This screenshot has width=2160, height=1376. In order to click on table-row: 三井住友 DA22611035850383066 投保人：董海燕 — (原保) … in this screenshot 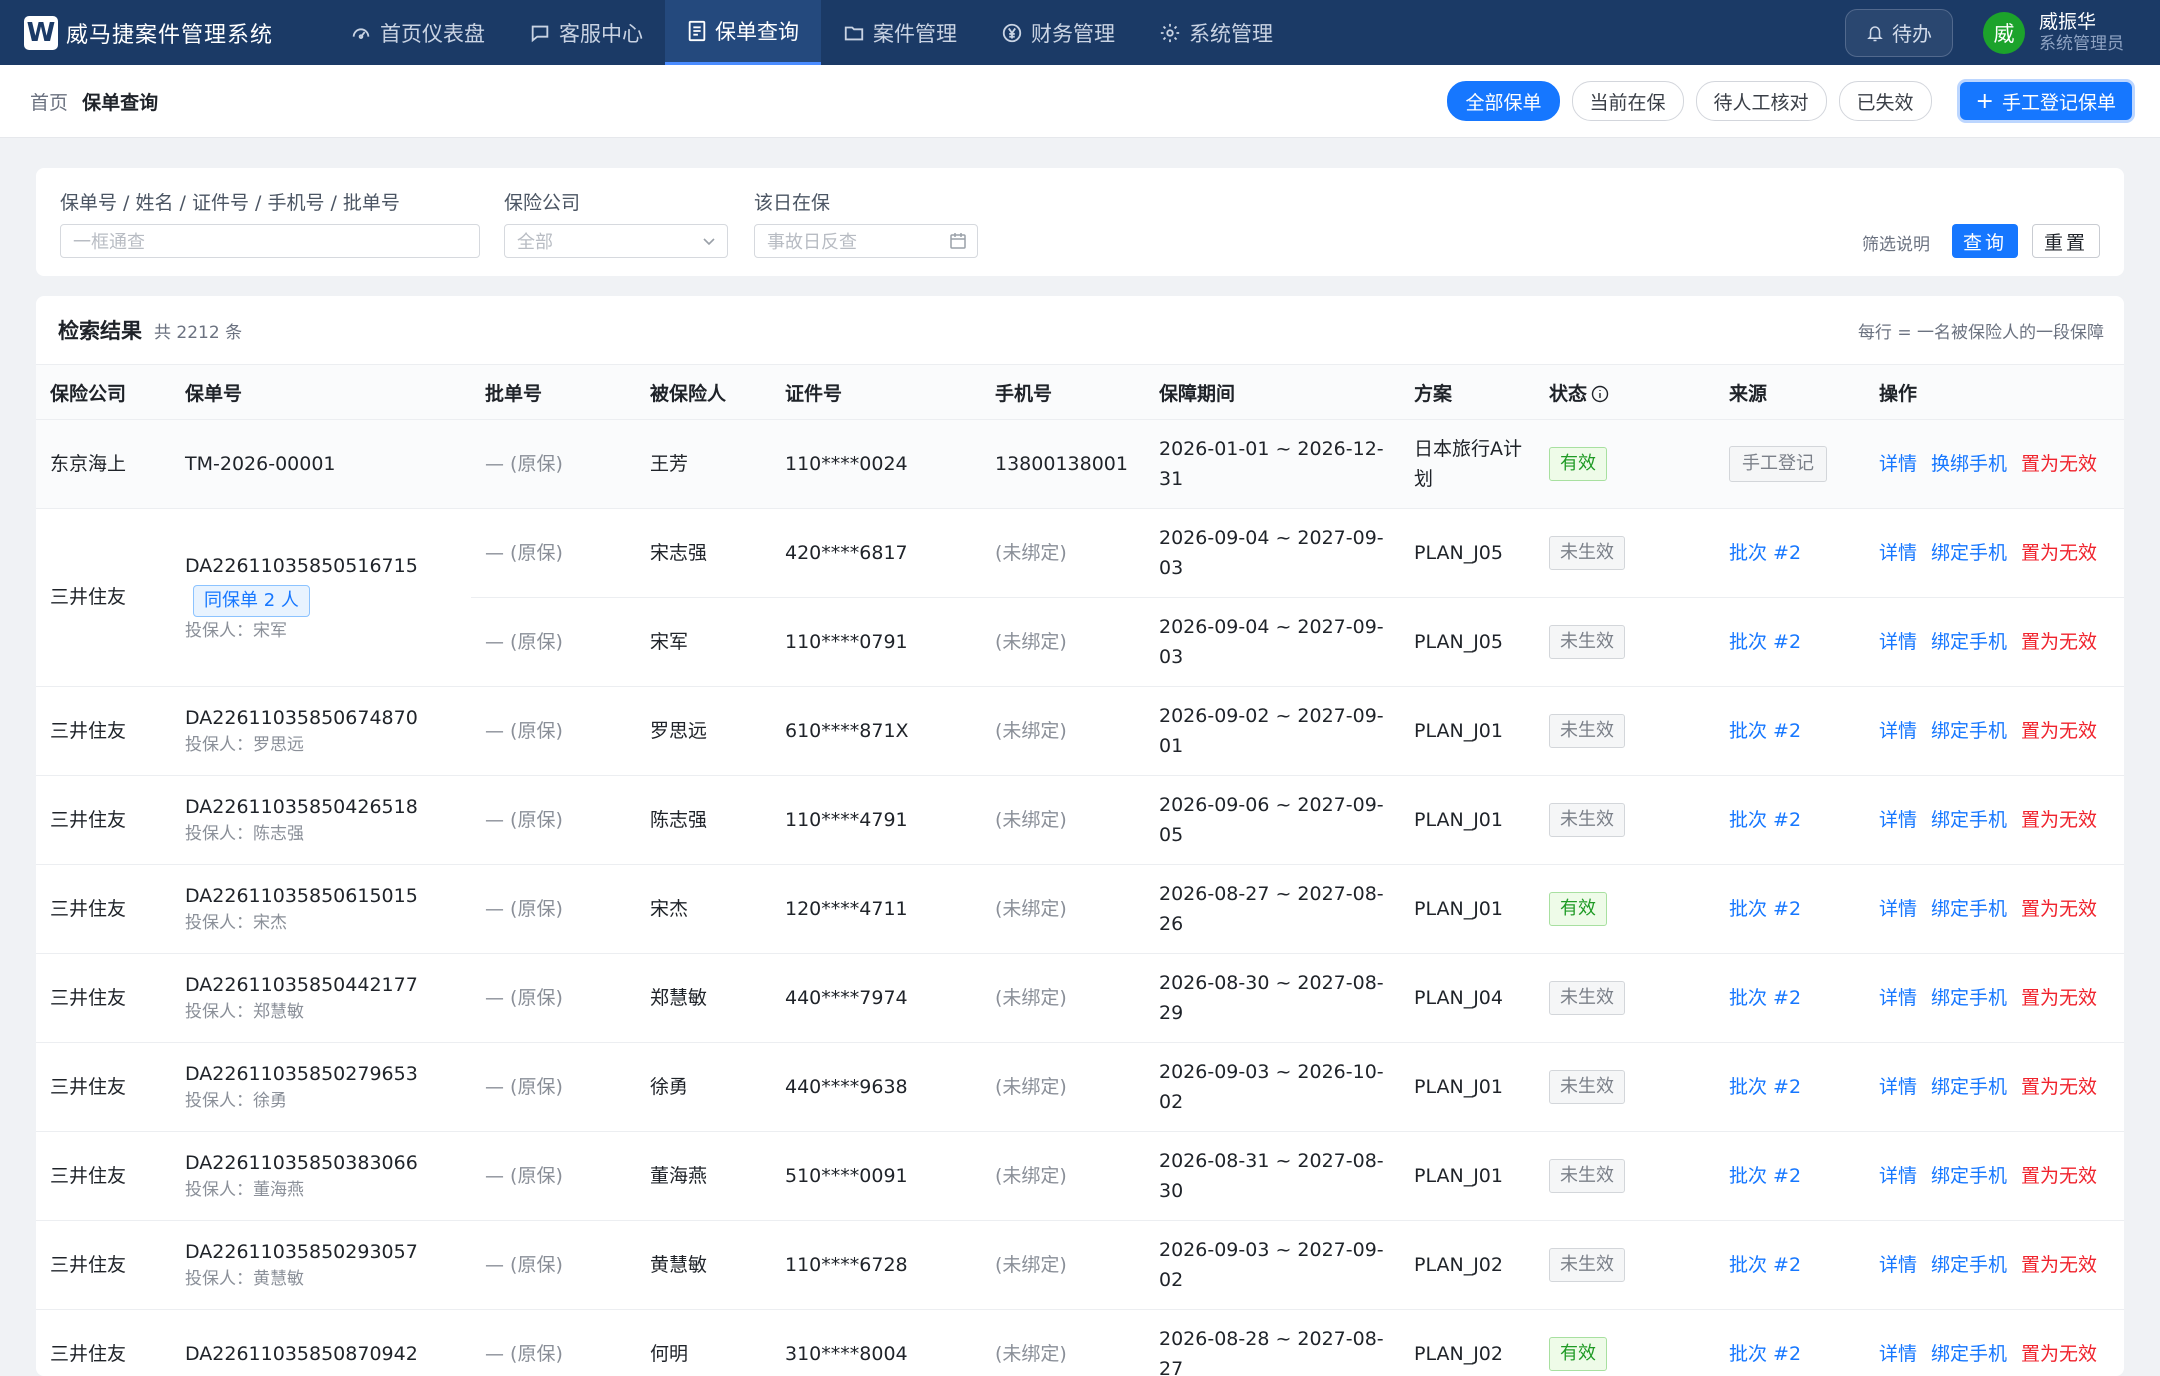, I will do `click(1080, 1176)`.